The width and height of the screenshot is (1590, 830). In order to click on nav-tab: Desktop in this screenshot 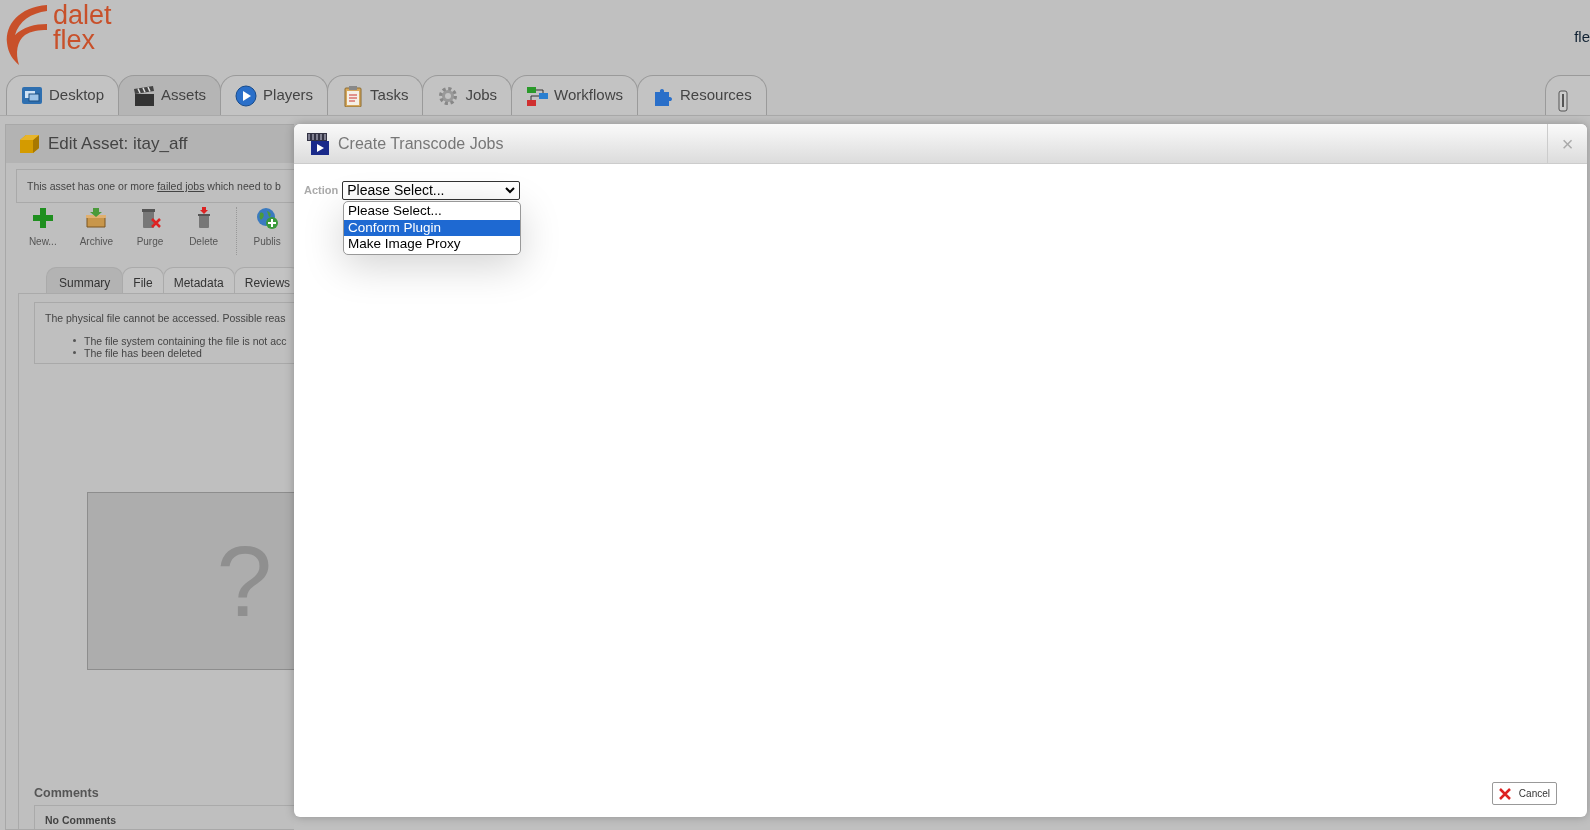, I will do `click(63, 95)`.